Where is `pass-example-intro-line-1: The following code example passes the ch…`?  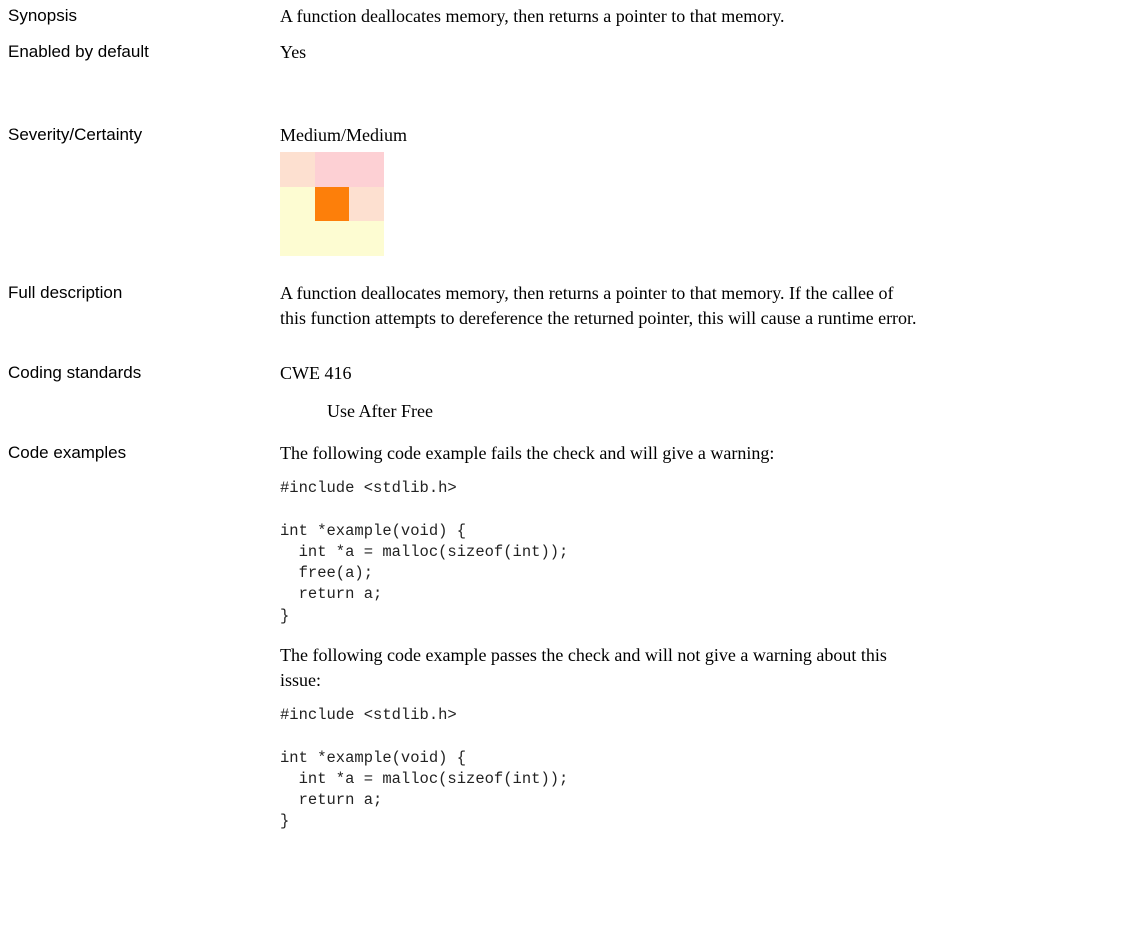
pass-example-intro-line-1: The following code example passes the ch… is located at coordinates (583, 655).